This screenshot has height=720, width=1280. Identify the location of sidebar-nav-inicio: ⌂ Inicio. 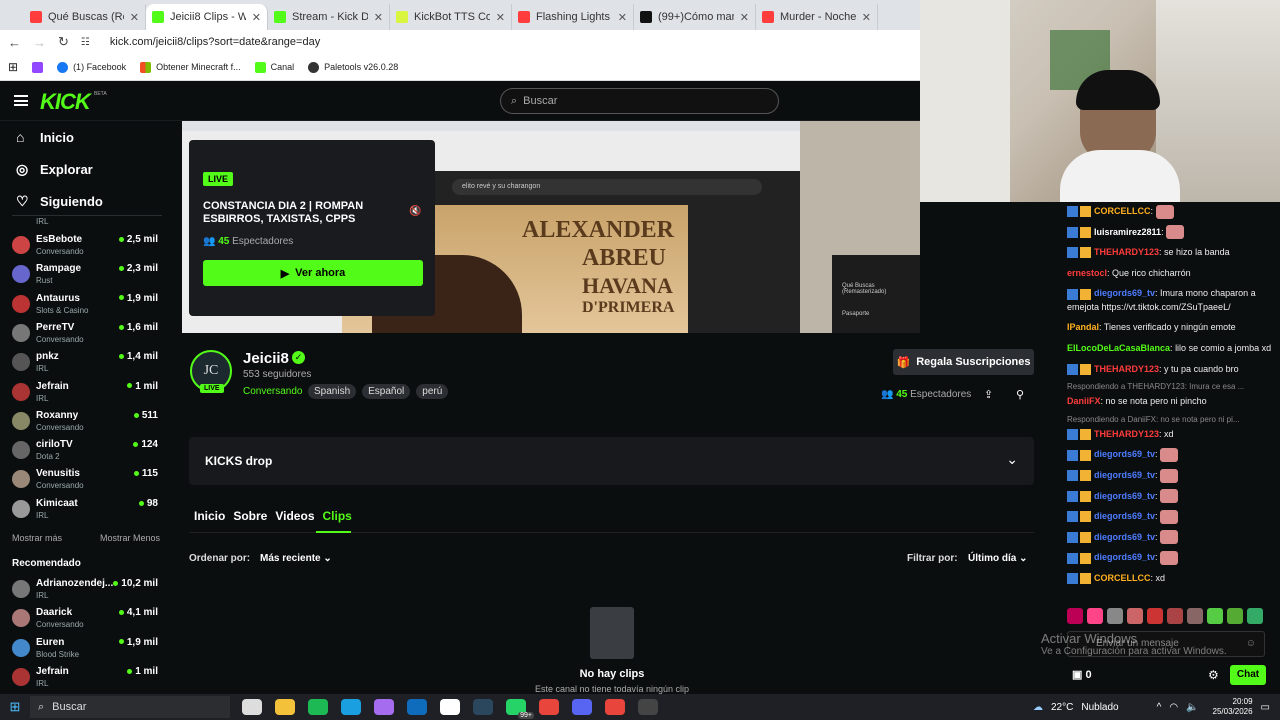
(85, 137).